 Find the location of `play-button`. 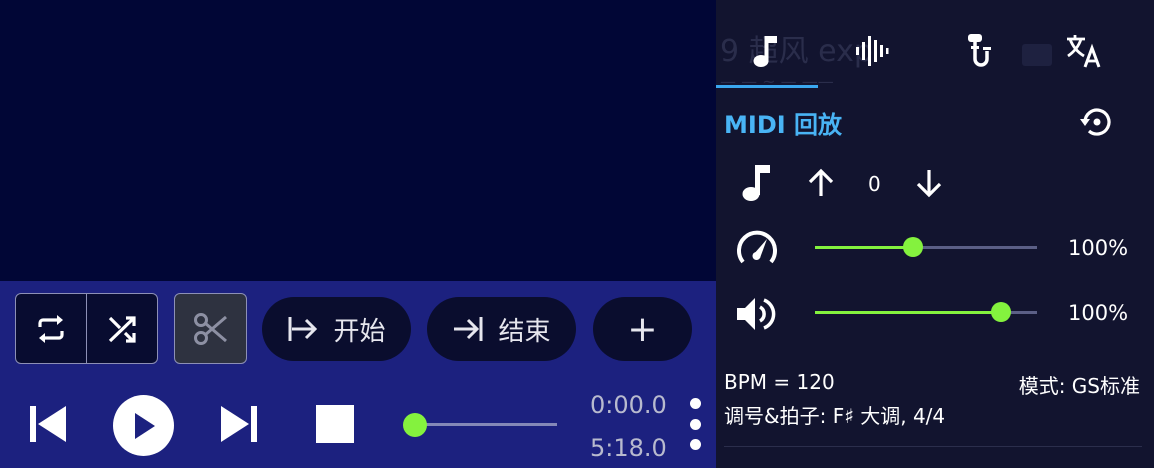

play-button is located at coordinates (143, 425).